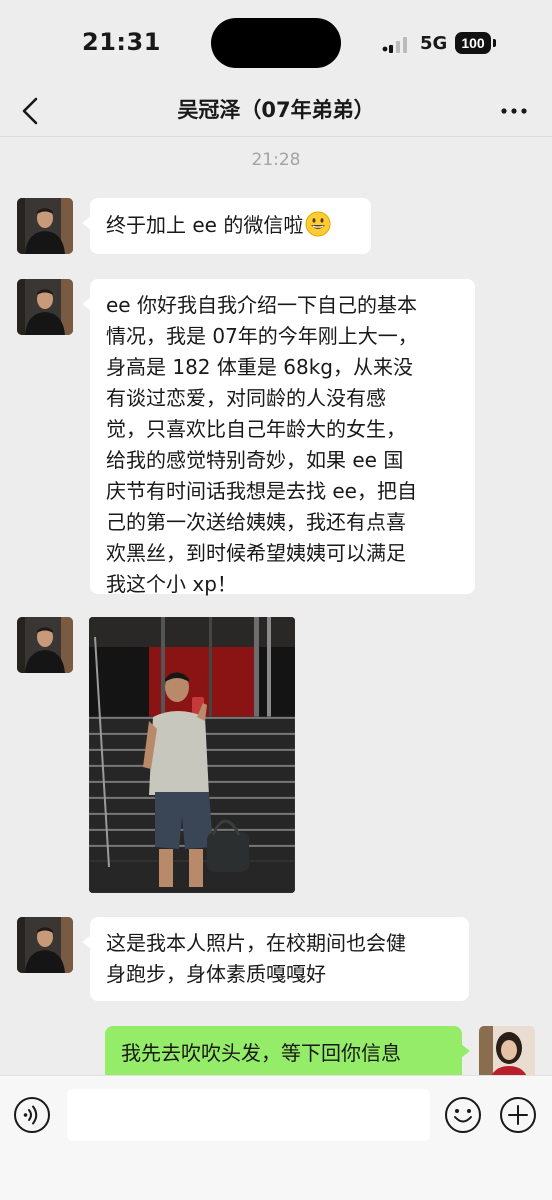  I want to click on emoji-icon, so click(463, 1115).